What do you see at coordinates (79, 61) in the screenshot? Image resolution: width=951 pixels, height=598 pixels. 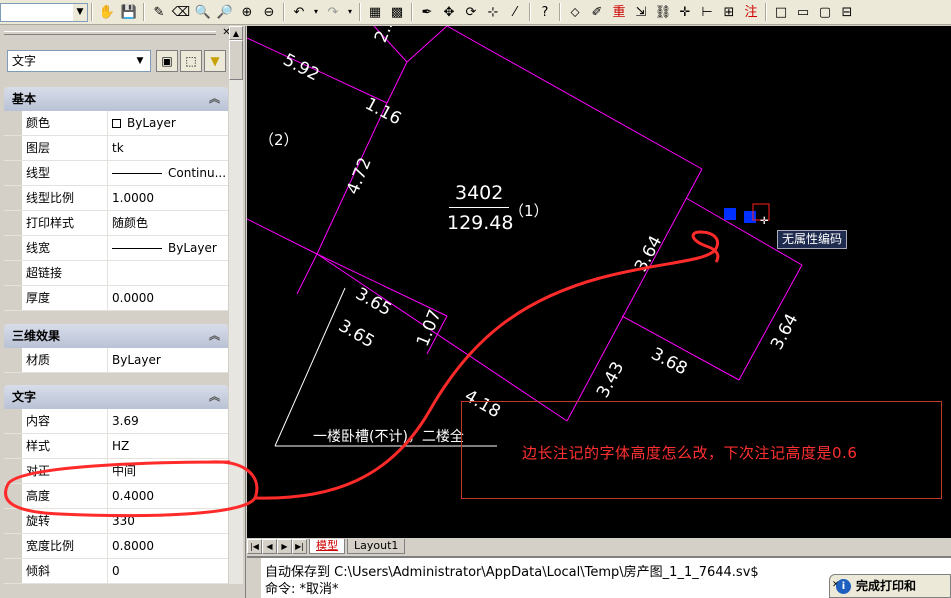 I see `object-type-select: 文字 ▼` at bounding box center [79, 61].